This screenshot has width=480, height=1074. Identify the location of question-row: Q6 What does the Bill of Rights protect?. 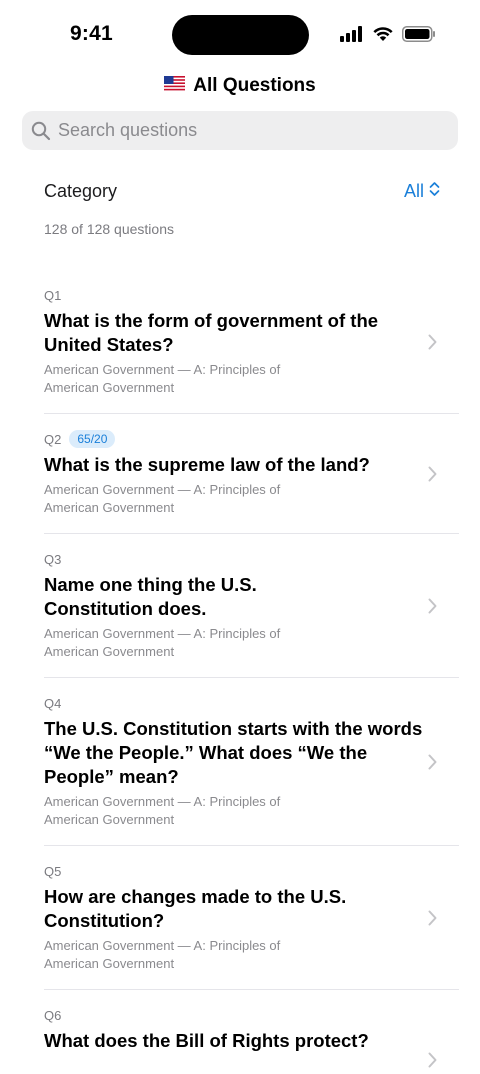
(251, 1032).